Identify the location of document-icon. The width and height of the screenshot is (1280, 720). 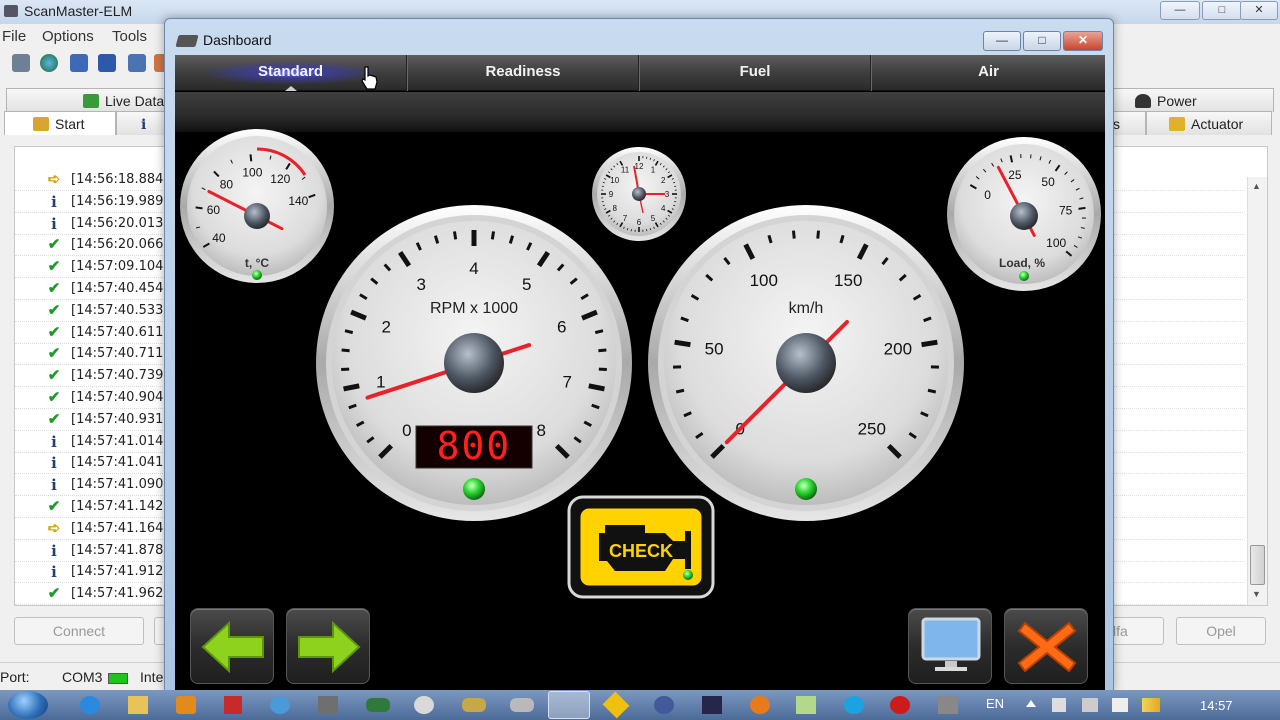
(79, 63).